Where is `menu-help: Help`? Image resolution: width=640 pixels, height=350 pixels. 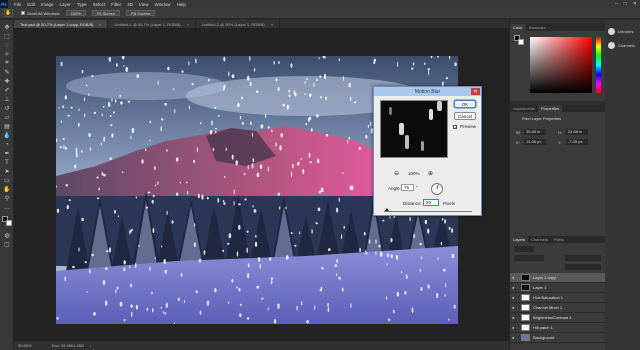
menu-help: Help is located at coordinates (181, 4).